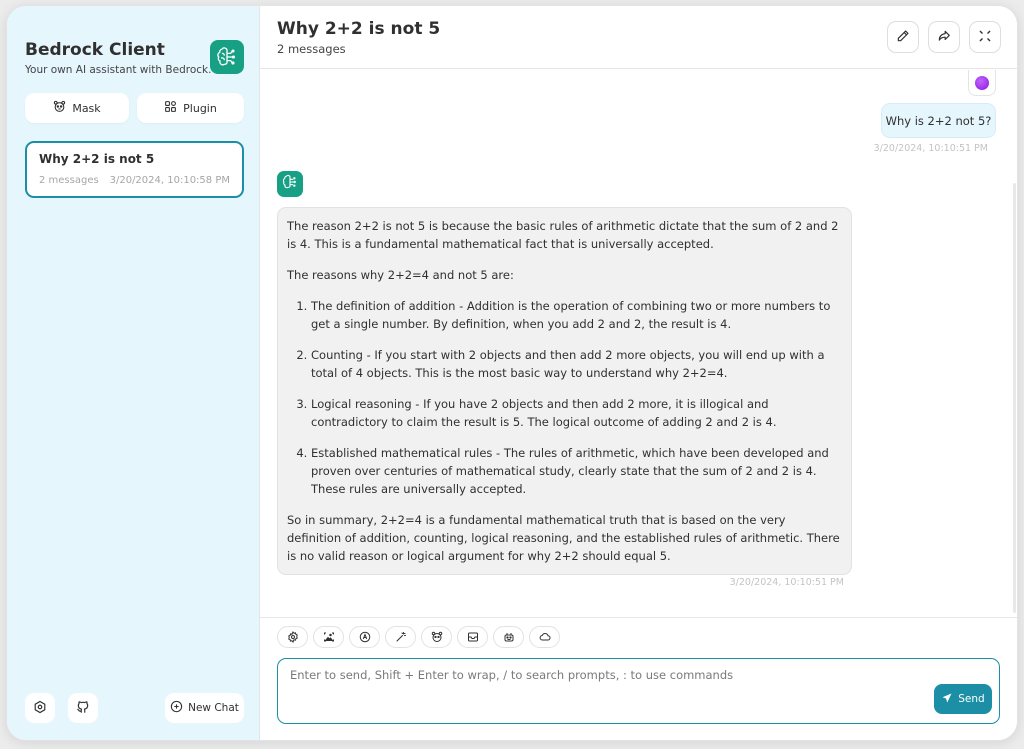  What do you see at coordinates (400, 275) in the screenshot?
I see `assistant-lead: The reasons why 2+2=4 and not 5 are:` at bounding box center [400, 275].